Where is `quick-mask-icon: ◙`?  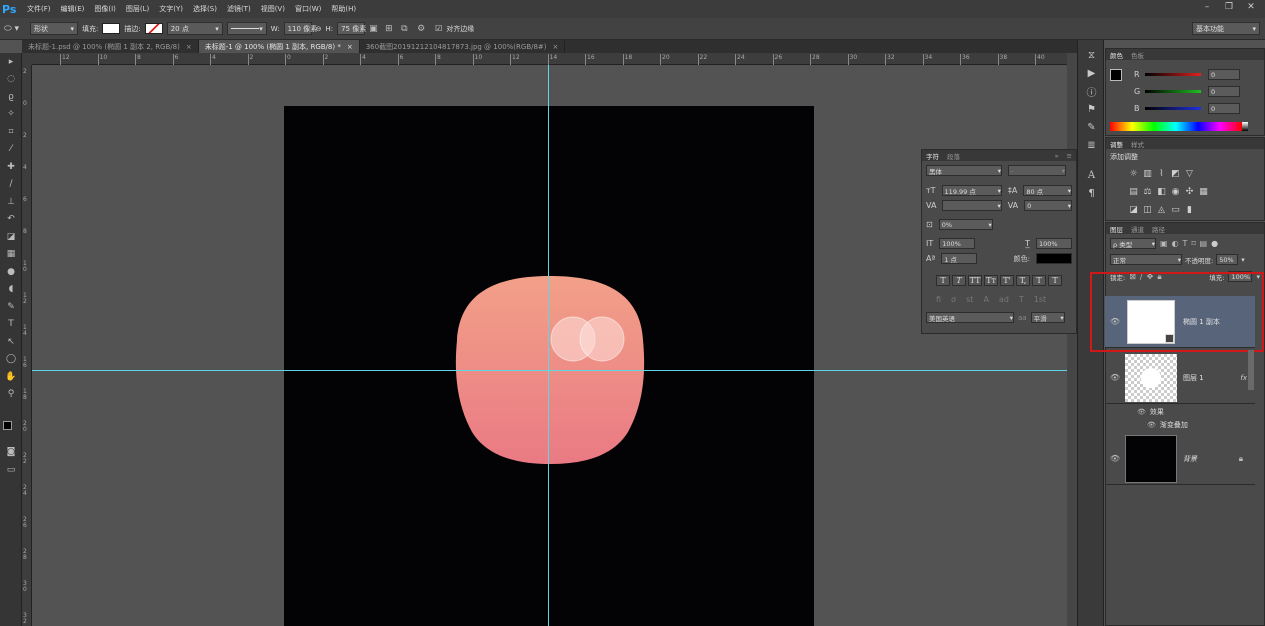 quick-mask-icon: ◙ is located at coordinates (11, 452).